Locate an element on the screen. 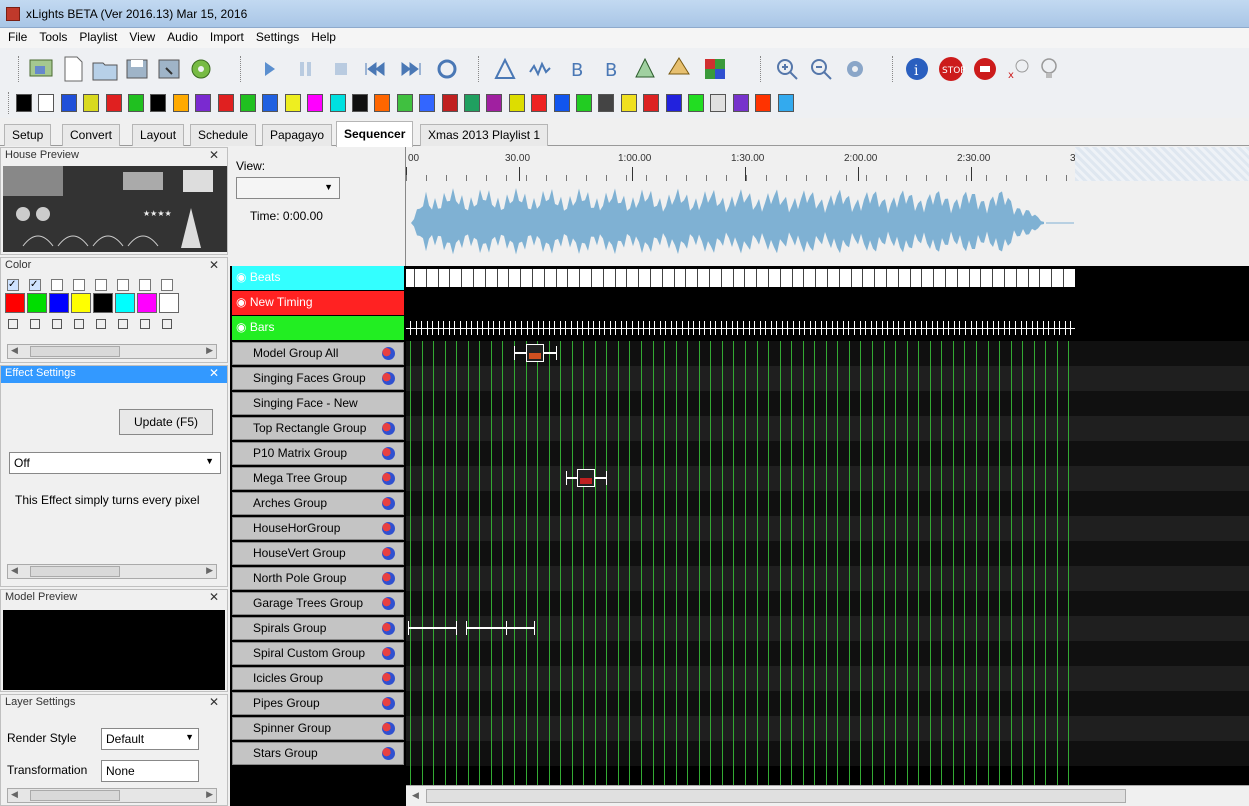  zoom-out-icon is located at coordinates (821, 69).